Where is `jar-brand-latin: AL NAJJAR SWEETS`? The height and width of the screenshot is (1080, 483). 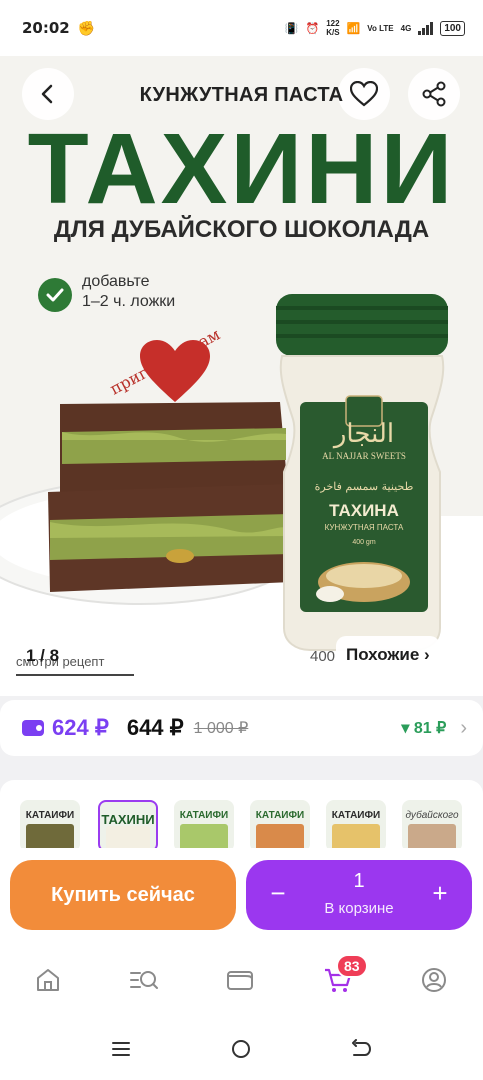
jar-brand-latin: AL NAJJAR SWEETS is located at coordinates (364, 456).